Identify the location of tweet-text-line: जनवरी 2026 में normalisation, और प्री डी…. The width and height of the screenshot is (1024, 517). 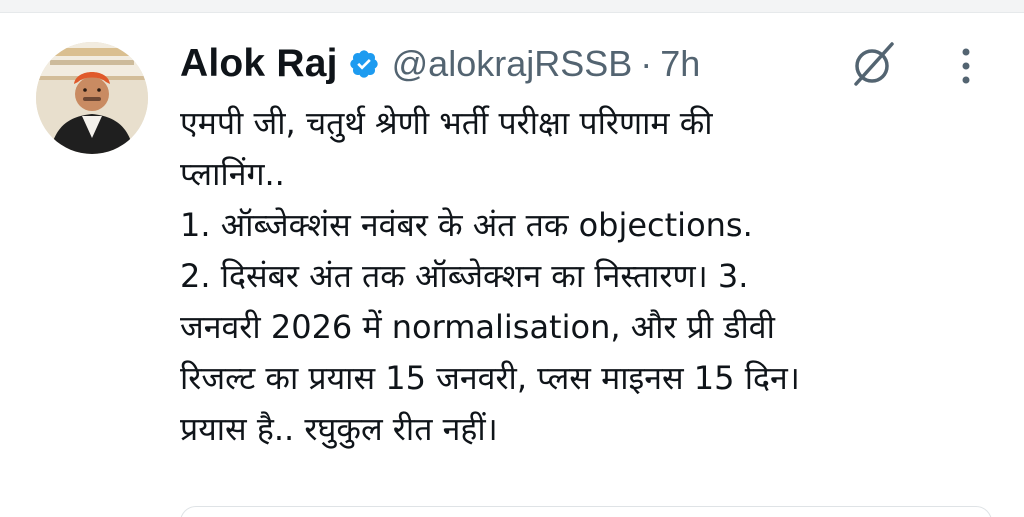
(477, 327).